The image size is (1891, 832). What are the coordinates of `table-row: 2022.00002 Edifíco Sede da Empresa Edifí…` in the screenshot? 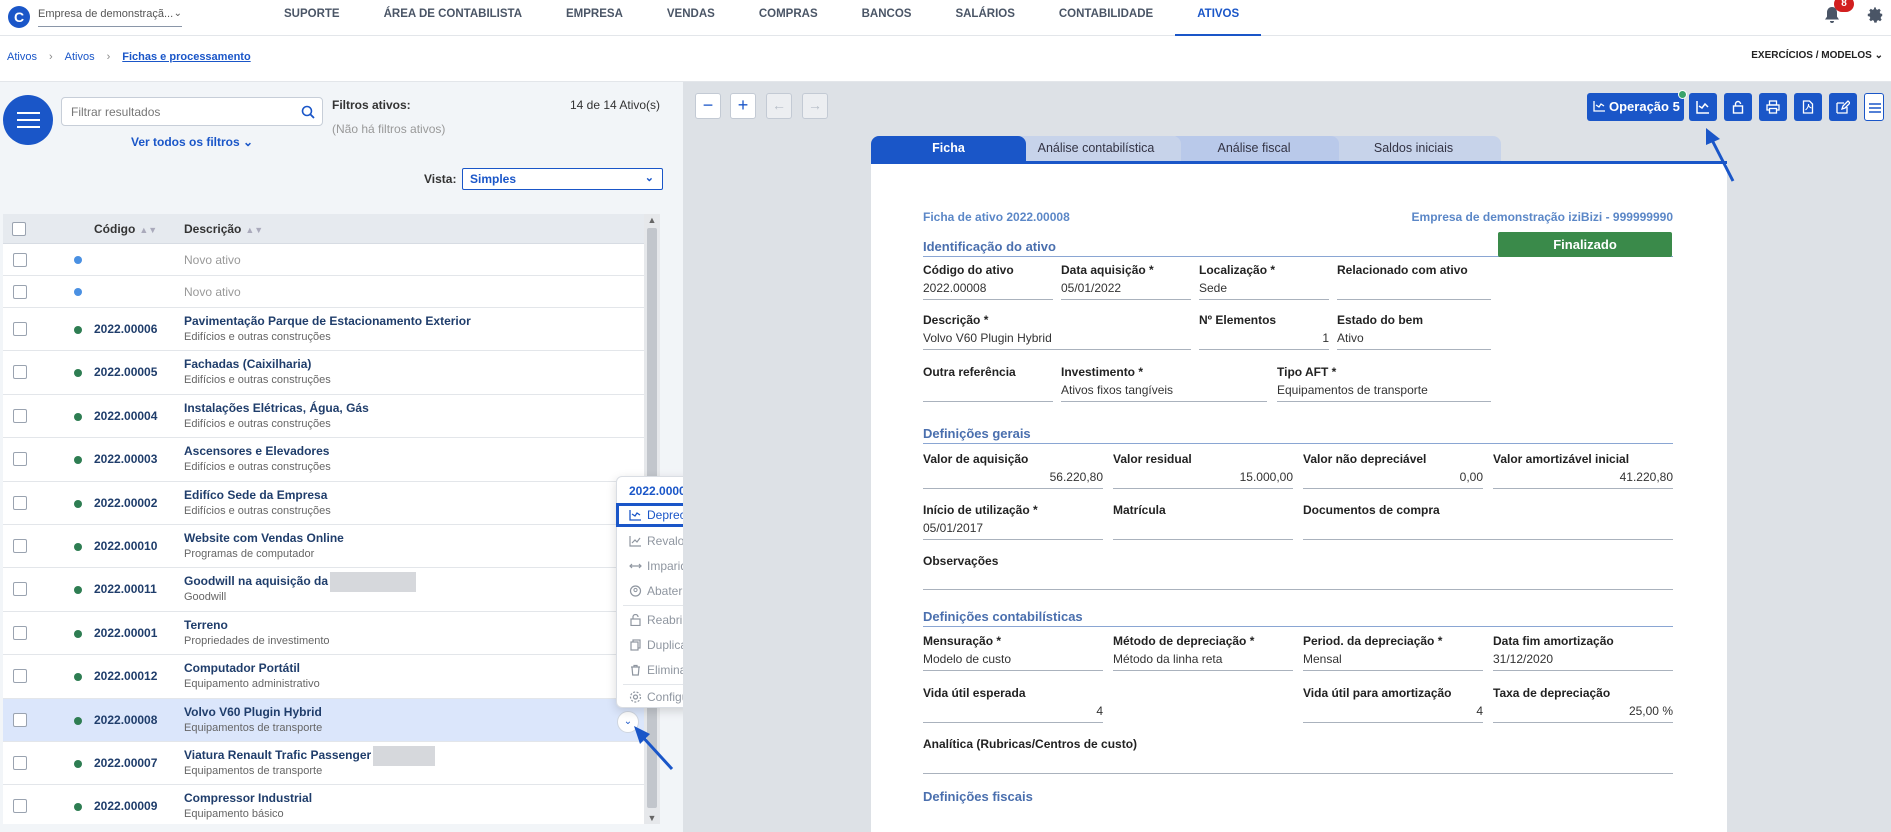 It's located at (325, 503).